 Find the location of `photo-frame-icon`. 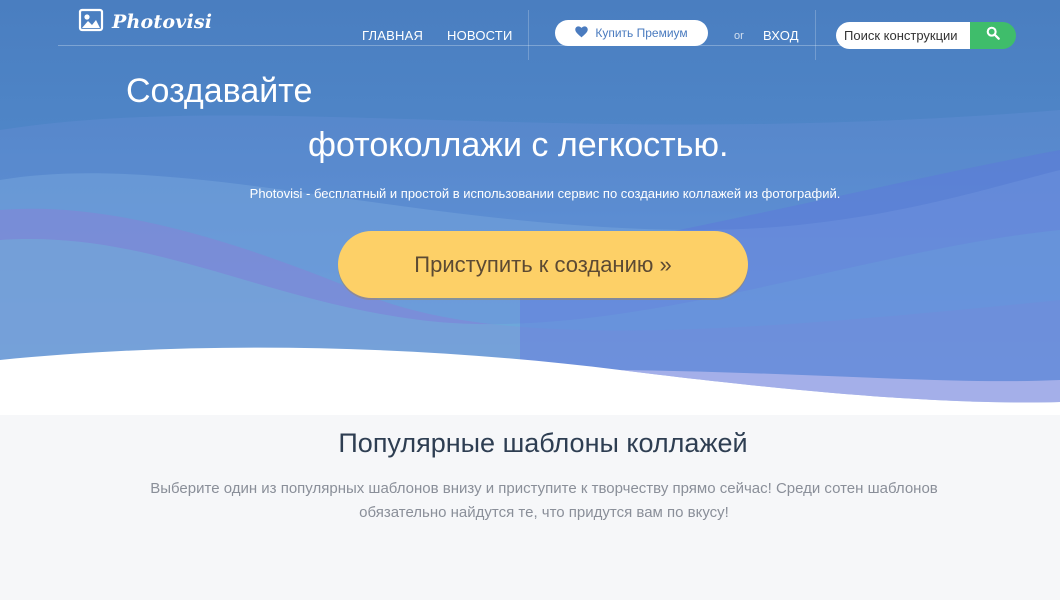

photo-frame-icon is located at coordinates (91, 22).